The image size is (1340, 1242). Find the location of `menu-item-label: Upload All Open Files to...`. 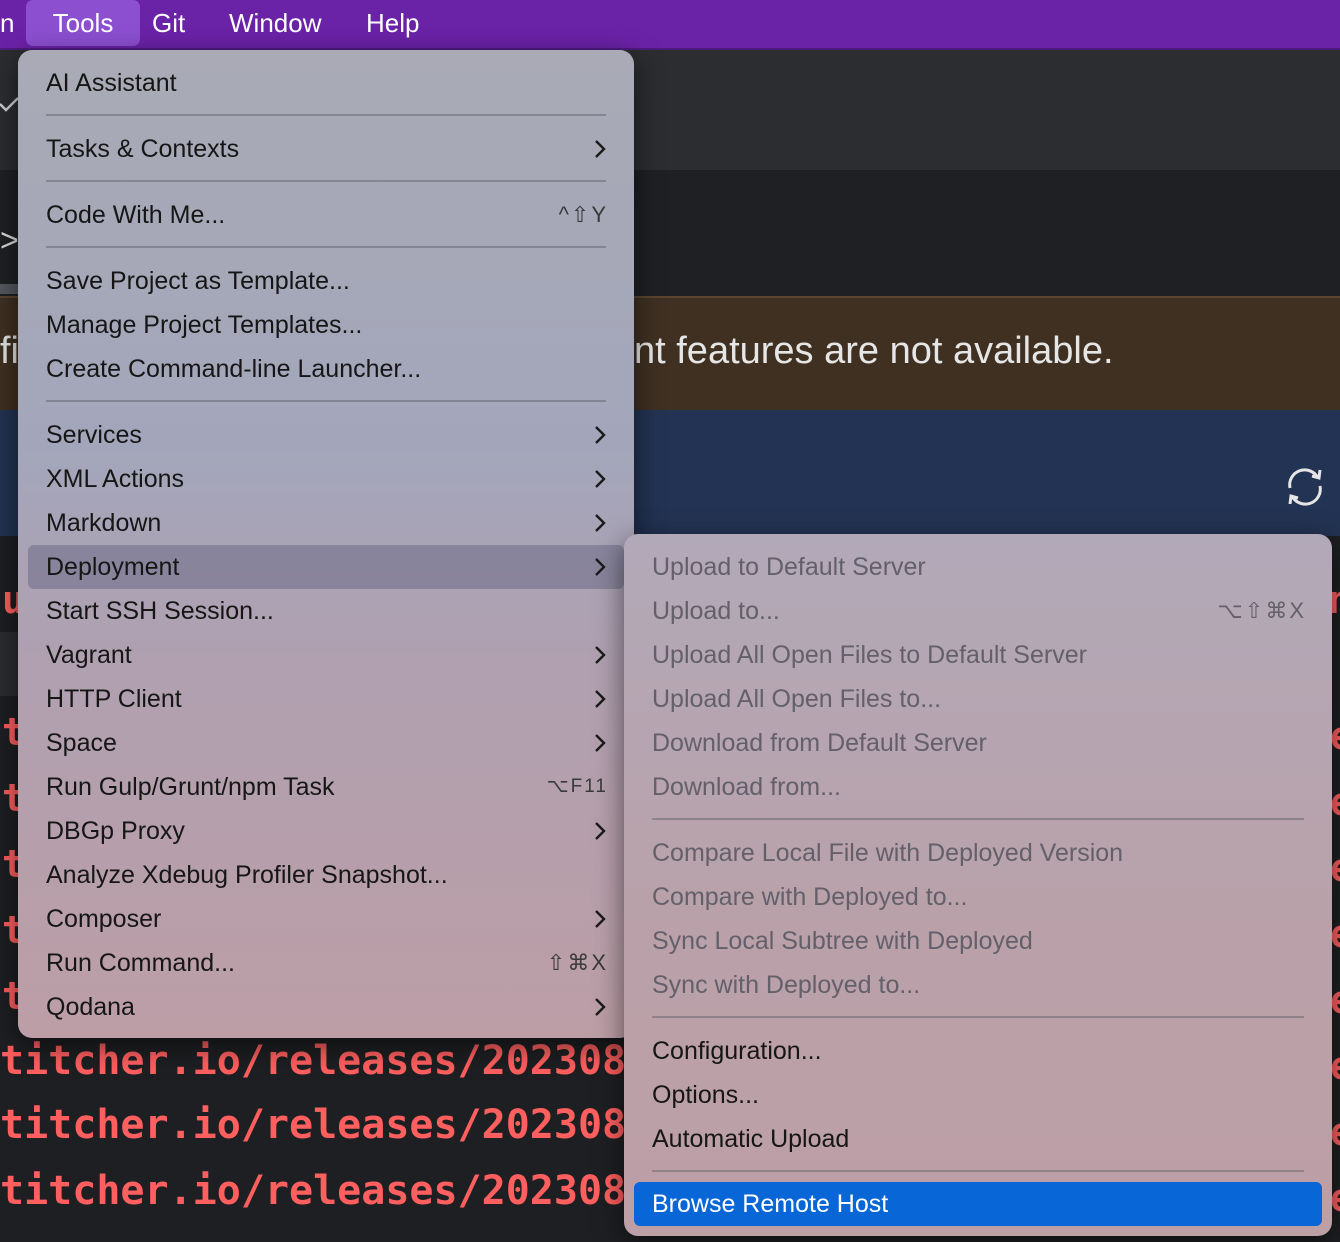

menu-item-label: Upload All Open Files to... is located at coordinates (797, 699).